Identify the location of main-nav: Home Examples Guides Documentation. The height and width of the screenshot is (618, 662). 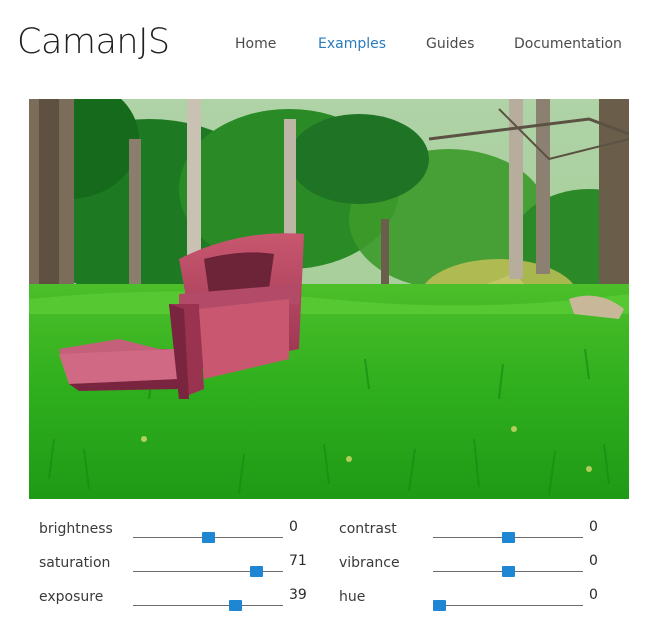
(331, 46).